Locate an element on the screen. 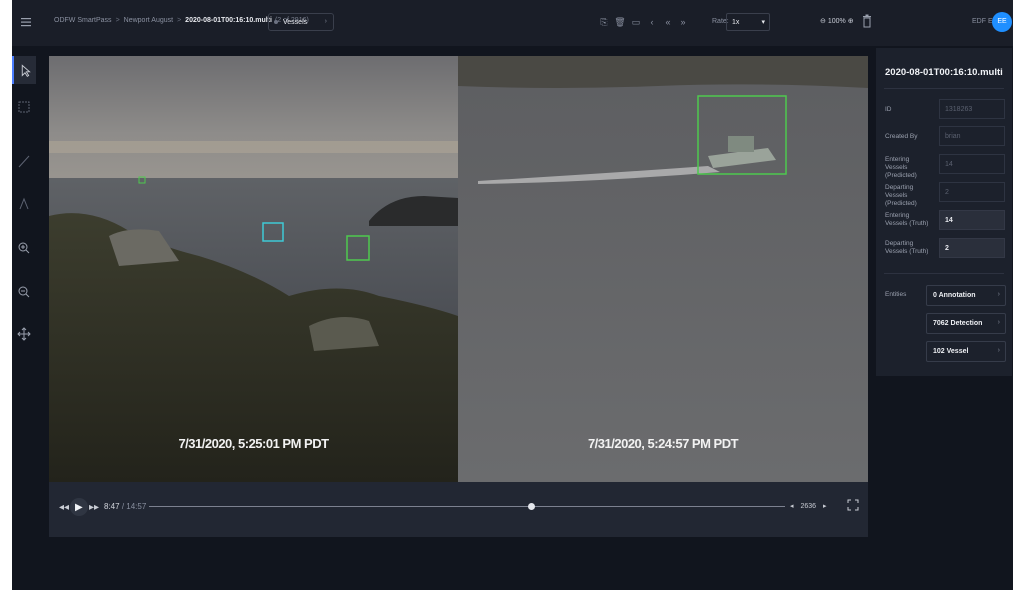 This screenshot has height=590, width=1013. line-tool-icon is located at coordinates (24, 161).